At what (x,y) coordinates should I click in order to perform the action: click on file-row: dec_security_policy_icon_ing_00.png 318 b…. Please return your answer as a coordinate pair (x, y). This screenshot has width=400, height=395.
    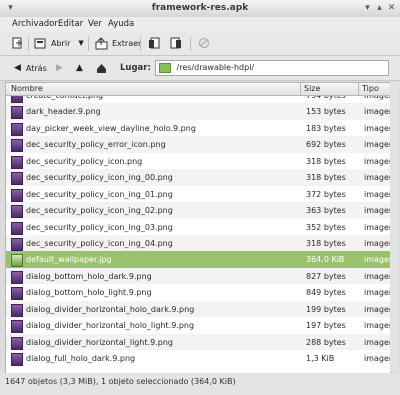
    Looking at the image, I should click on (198, 177).